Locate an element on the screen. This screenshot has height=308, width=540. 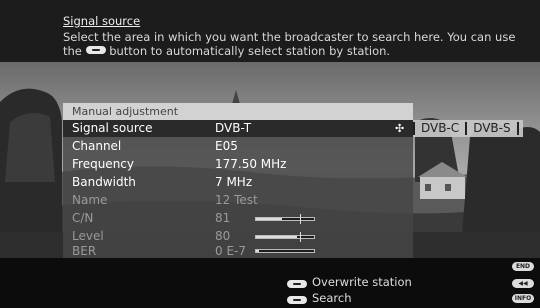
help-title: Signal source is located at coordinates (102, 21).